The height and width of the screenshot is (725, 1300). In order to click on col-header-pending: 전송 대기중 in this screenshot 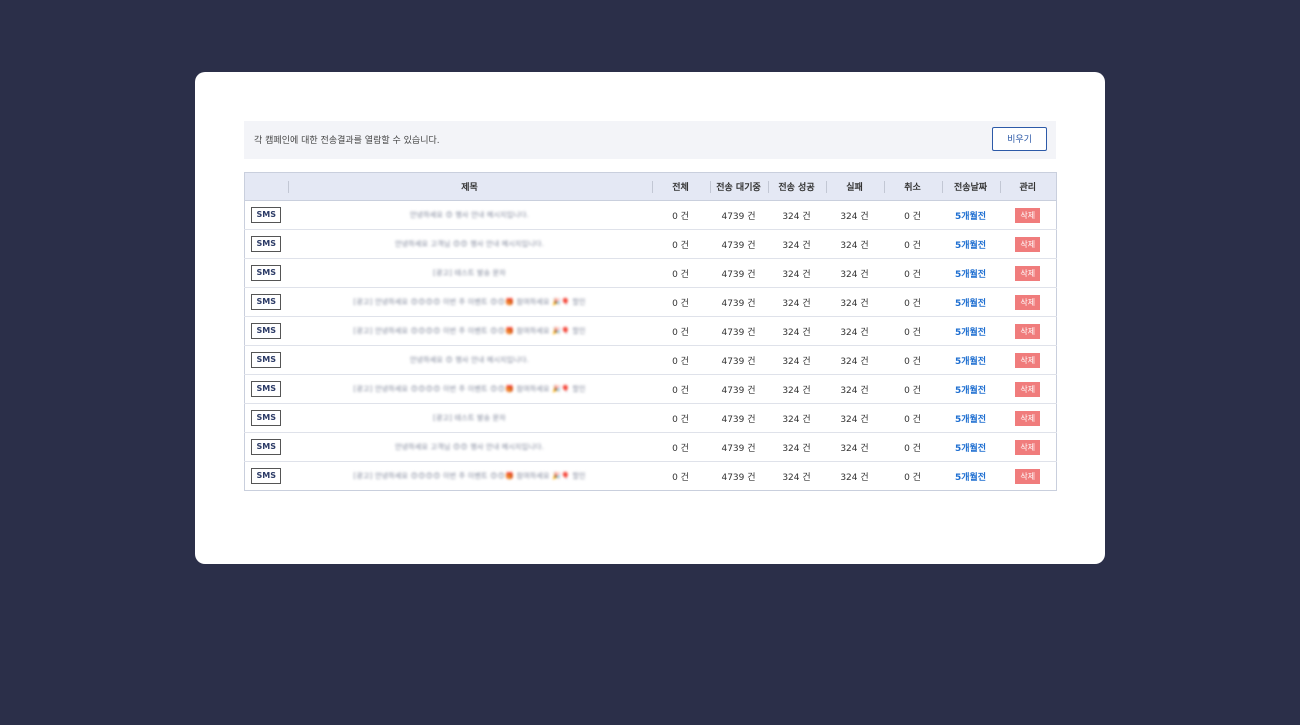, I will do `click(738, 186)`.